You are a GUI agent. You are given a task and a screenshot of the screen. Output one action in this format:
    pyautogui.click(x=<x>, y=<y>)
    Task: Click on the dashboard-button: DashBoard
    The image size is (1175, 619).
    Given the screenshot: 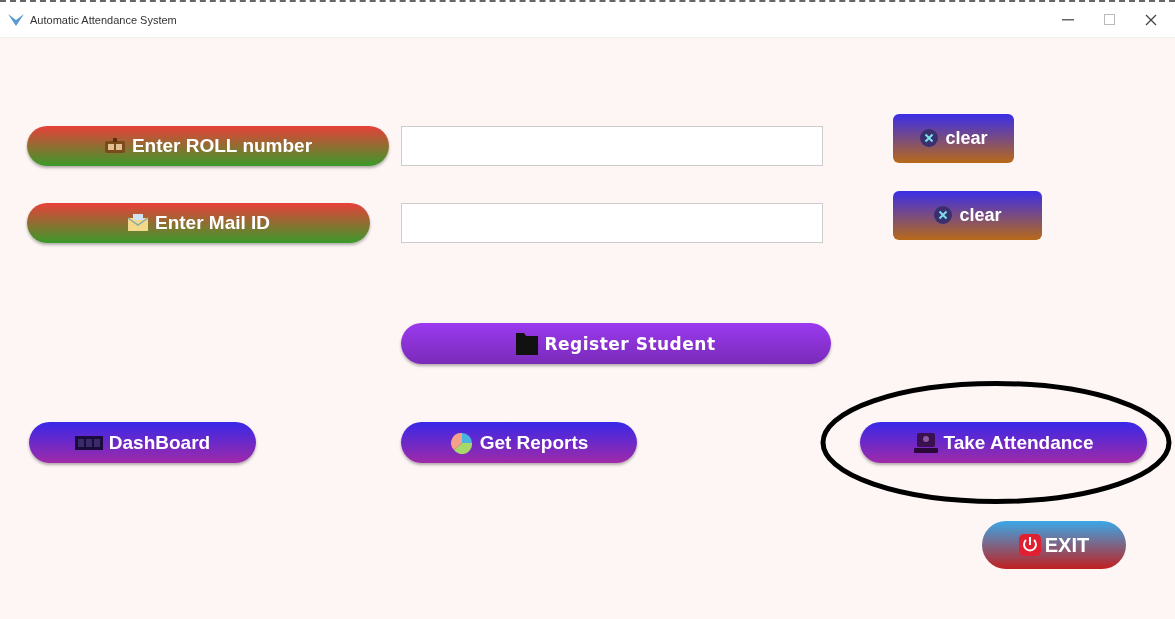 What is the action you would take?
    pyautogui.click(x=142, y=442)
    